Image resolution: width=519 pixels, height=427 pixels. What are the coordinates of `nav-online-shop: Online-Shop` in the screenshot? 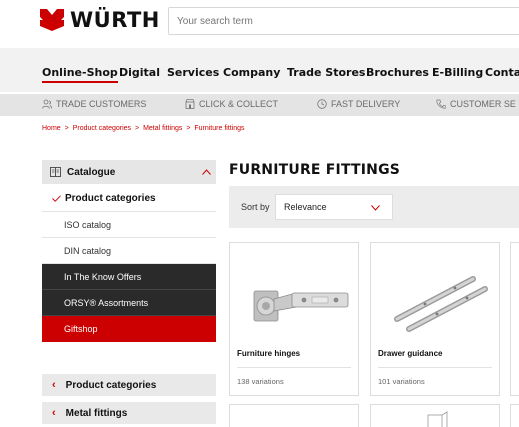 It's located at (80, 74).